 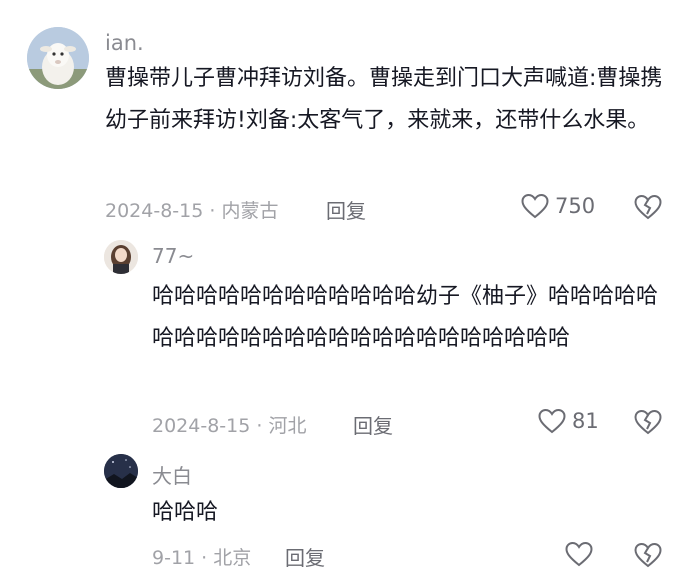 What do you see at coordinates (575, 206) in the screenshot?
I see `like-count: 750` at bounding box center [575, 206].